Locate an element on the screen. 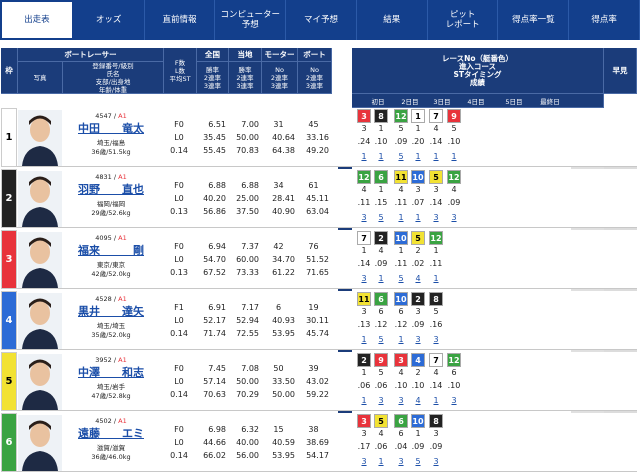 The image size is (640, 472). stat-st: 0.13 is located at coordinates (179, 211).